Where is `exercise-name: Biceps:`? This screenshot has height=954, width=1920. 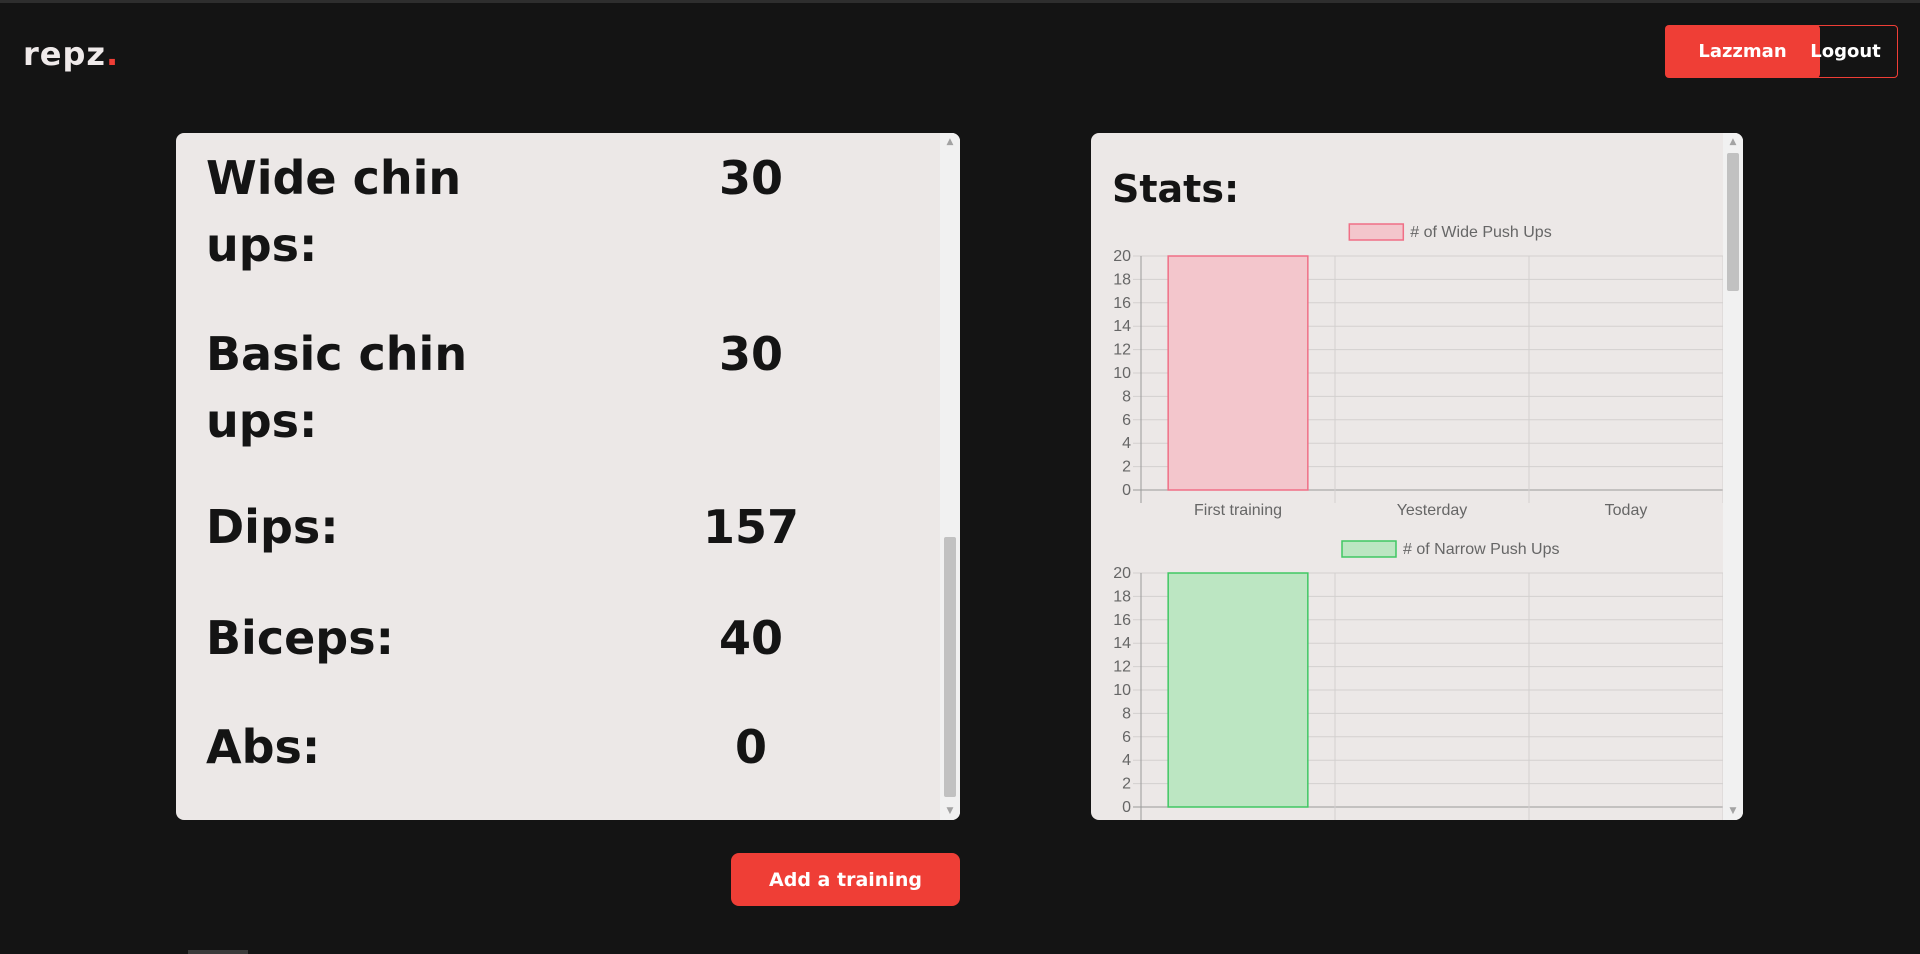 exercise-name: Biceps: is located at coordinates (300, 638).